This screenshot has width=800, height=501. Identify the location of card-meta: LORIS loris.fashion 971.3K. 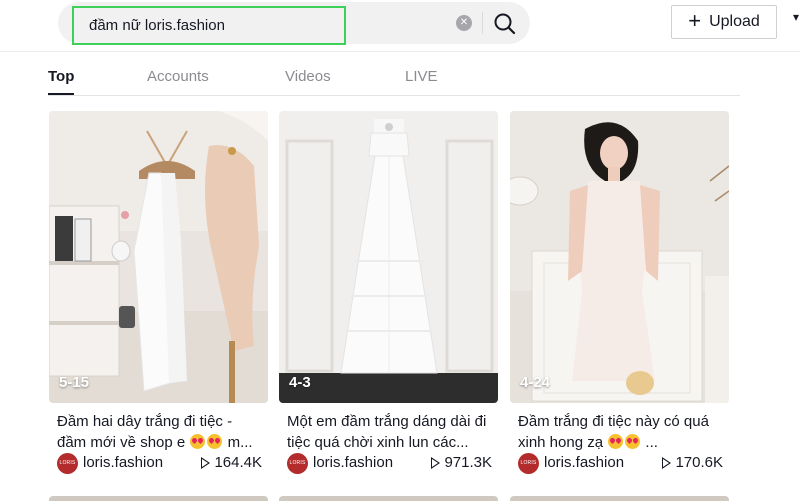
(388, 465).